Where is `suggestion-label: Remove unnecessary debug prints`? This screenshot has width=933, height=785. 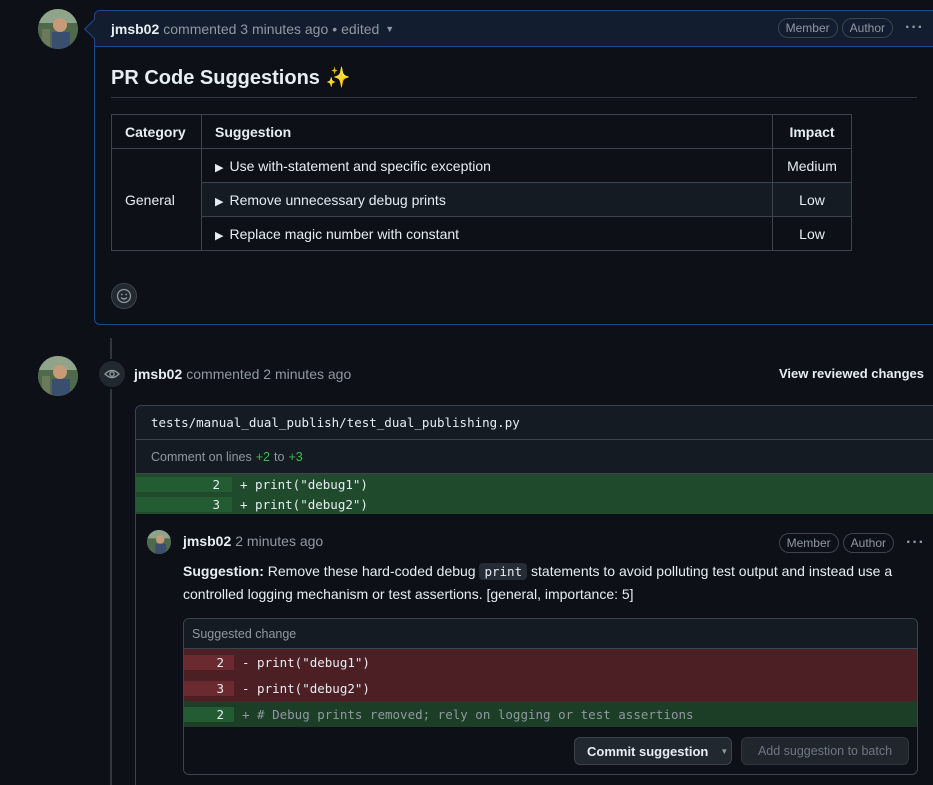 suggestion-label: Remove unnecessary debug prints is located at coordinates (337, 199).